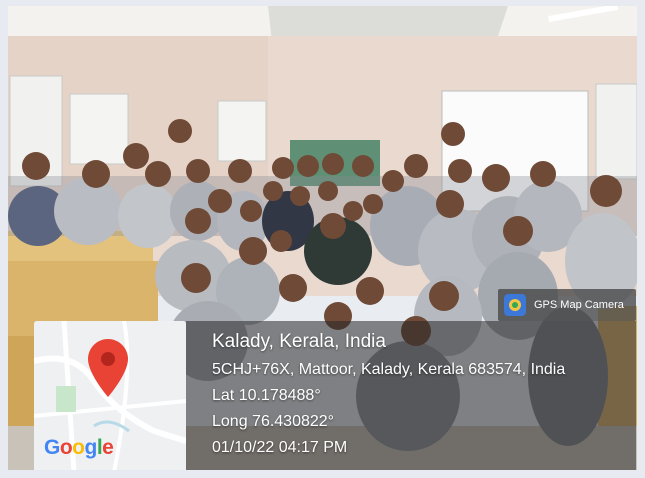 This screenshot has height=478, width=645. I want to click on location-title: Kalady, Kerala, India, so click(299, 341).